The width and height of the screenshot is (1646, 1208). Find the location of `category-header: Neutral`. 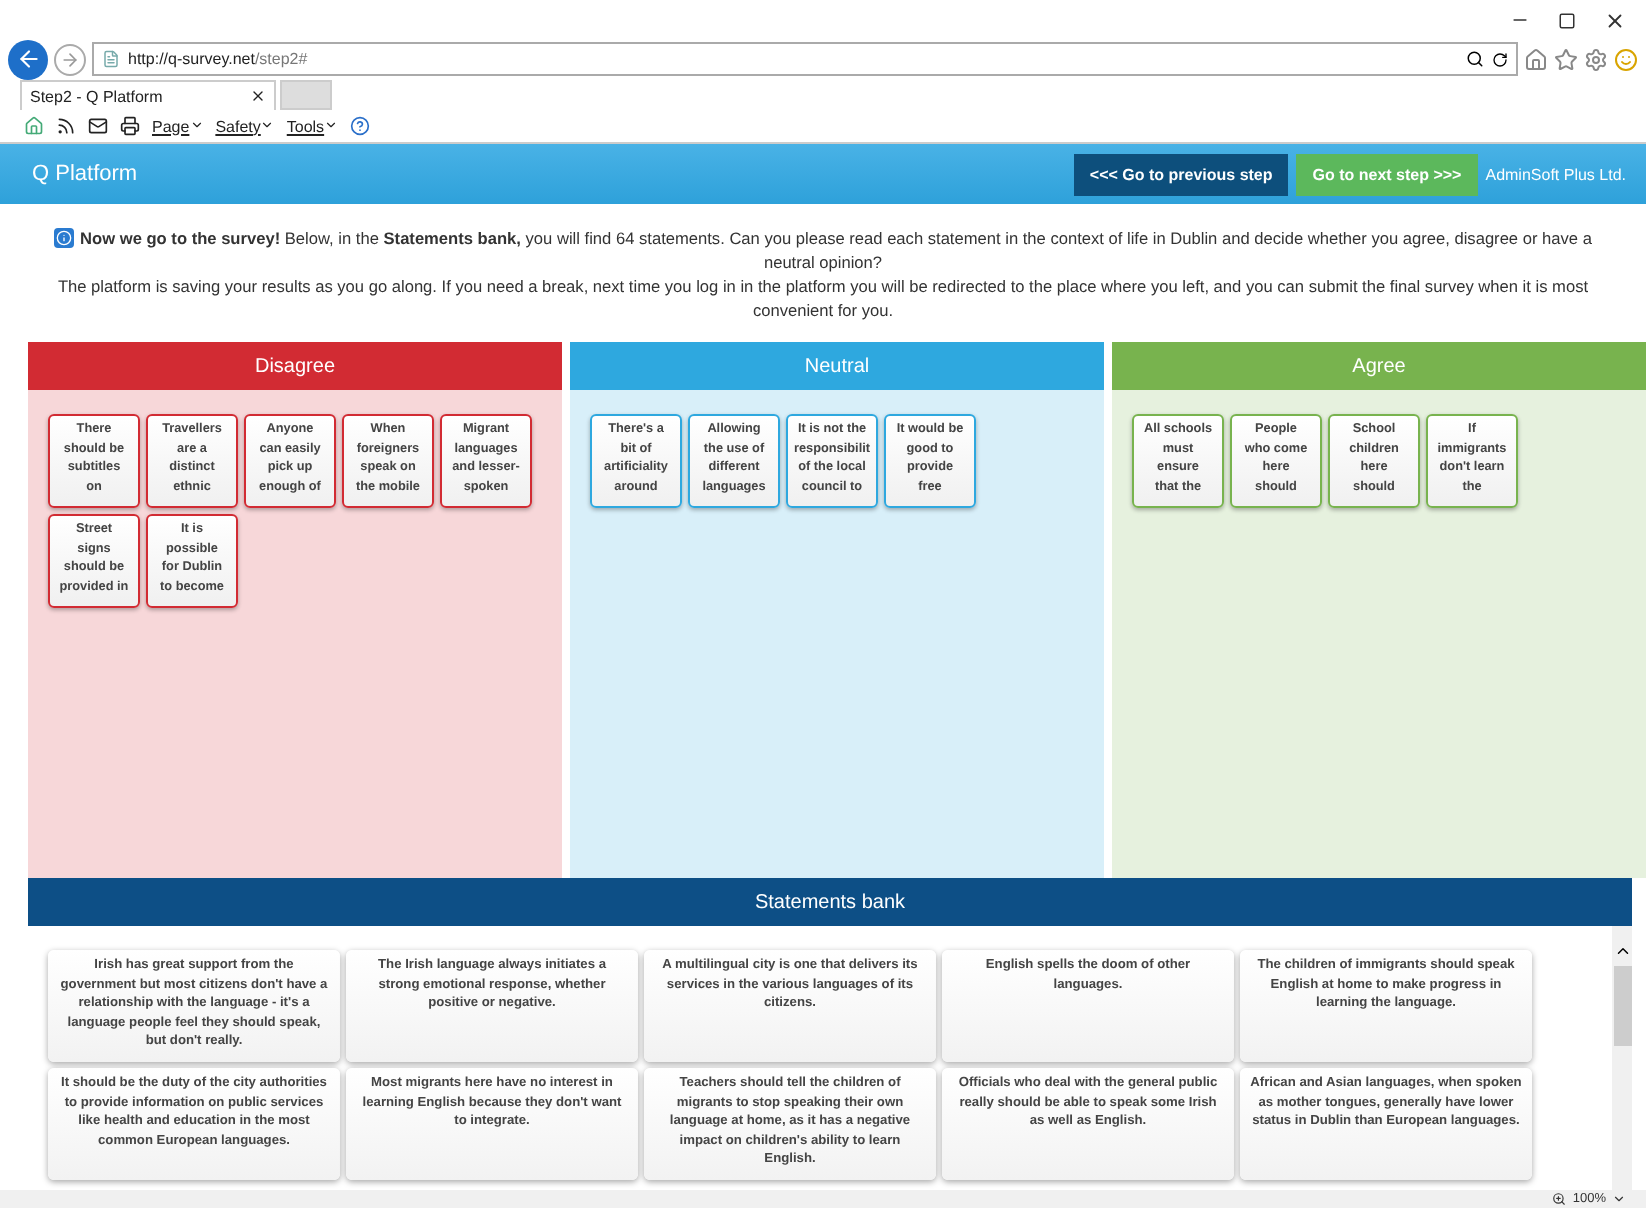

category-header: Neutral is located at coordinates (837, 366).